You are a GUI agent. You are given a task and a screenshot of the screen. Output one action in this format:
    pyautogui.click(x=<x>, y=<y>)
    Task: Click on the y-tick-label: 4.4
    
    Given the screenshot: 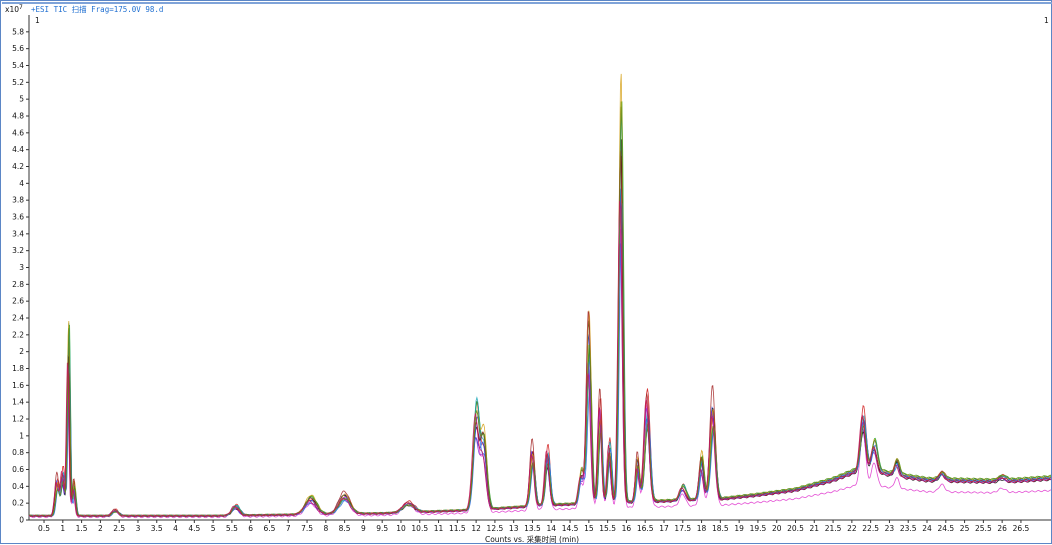 What is the action you would take?
    pyautogui.click(x=18, y=149)
    